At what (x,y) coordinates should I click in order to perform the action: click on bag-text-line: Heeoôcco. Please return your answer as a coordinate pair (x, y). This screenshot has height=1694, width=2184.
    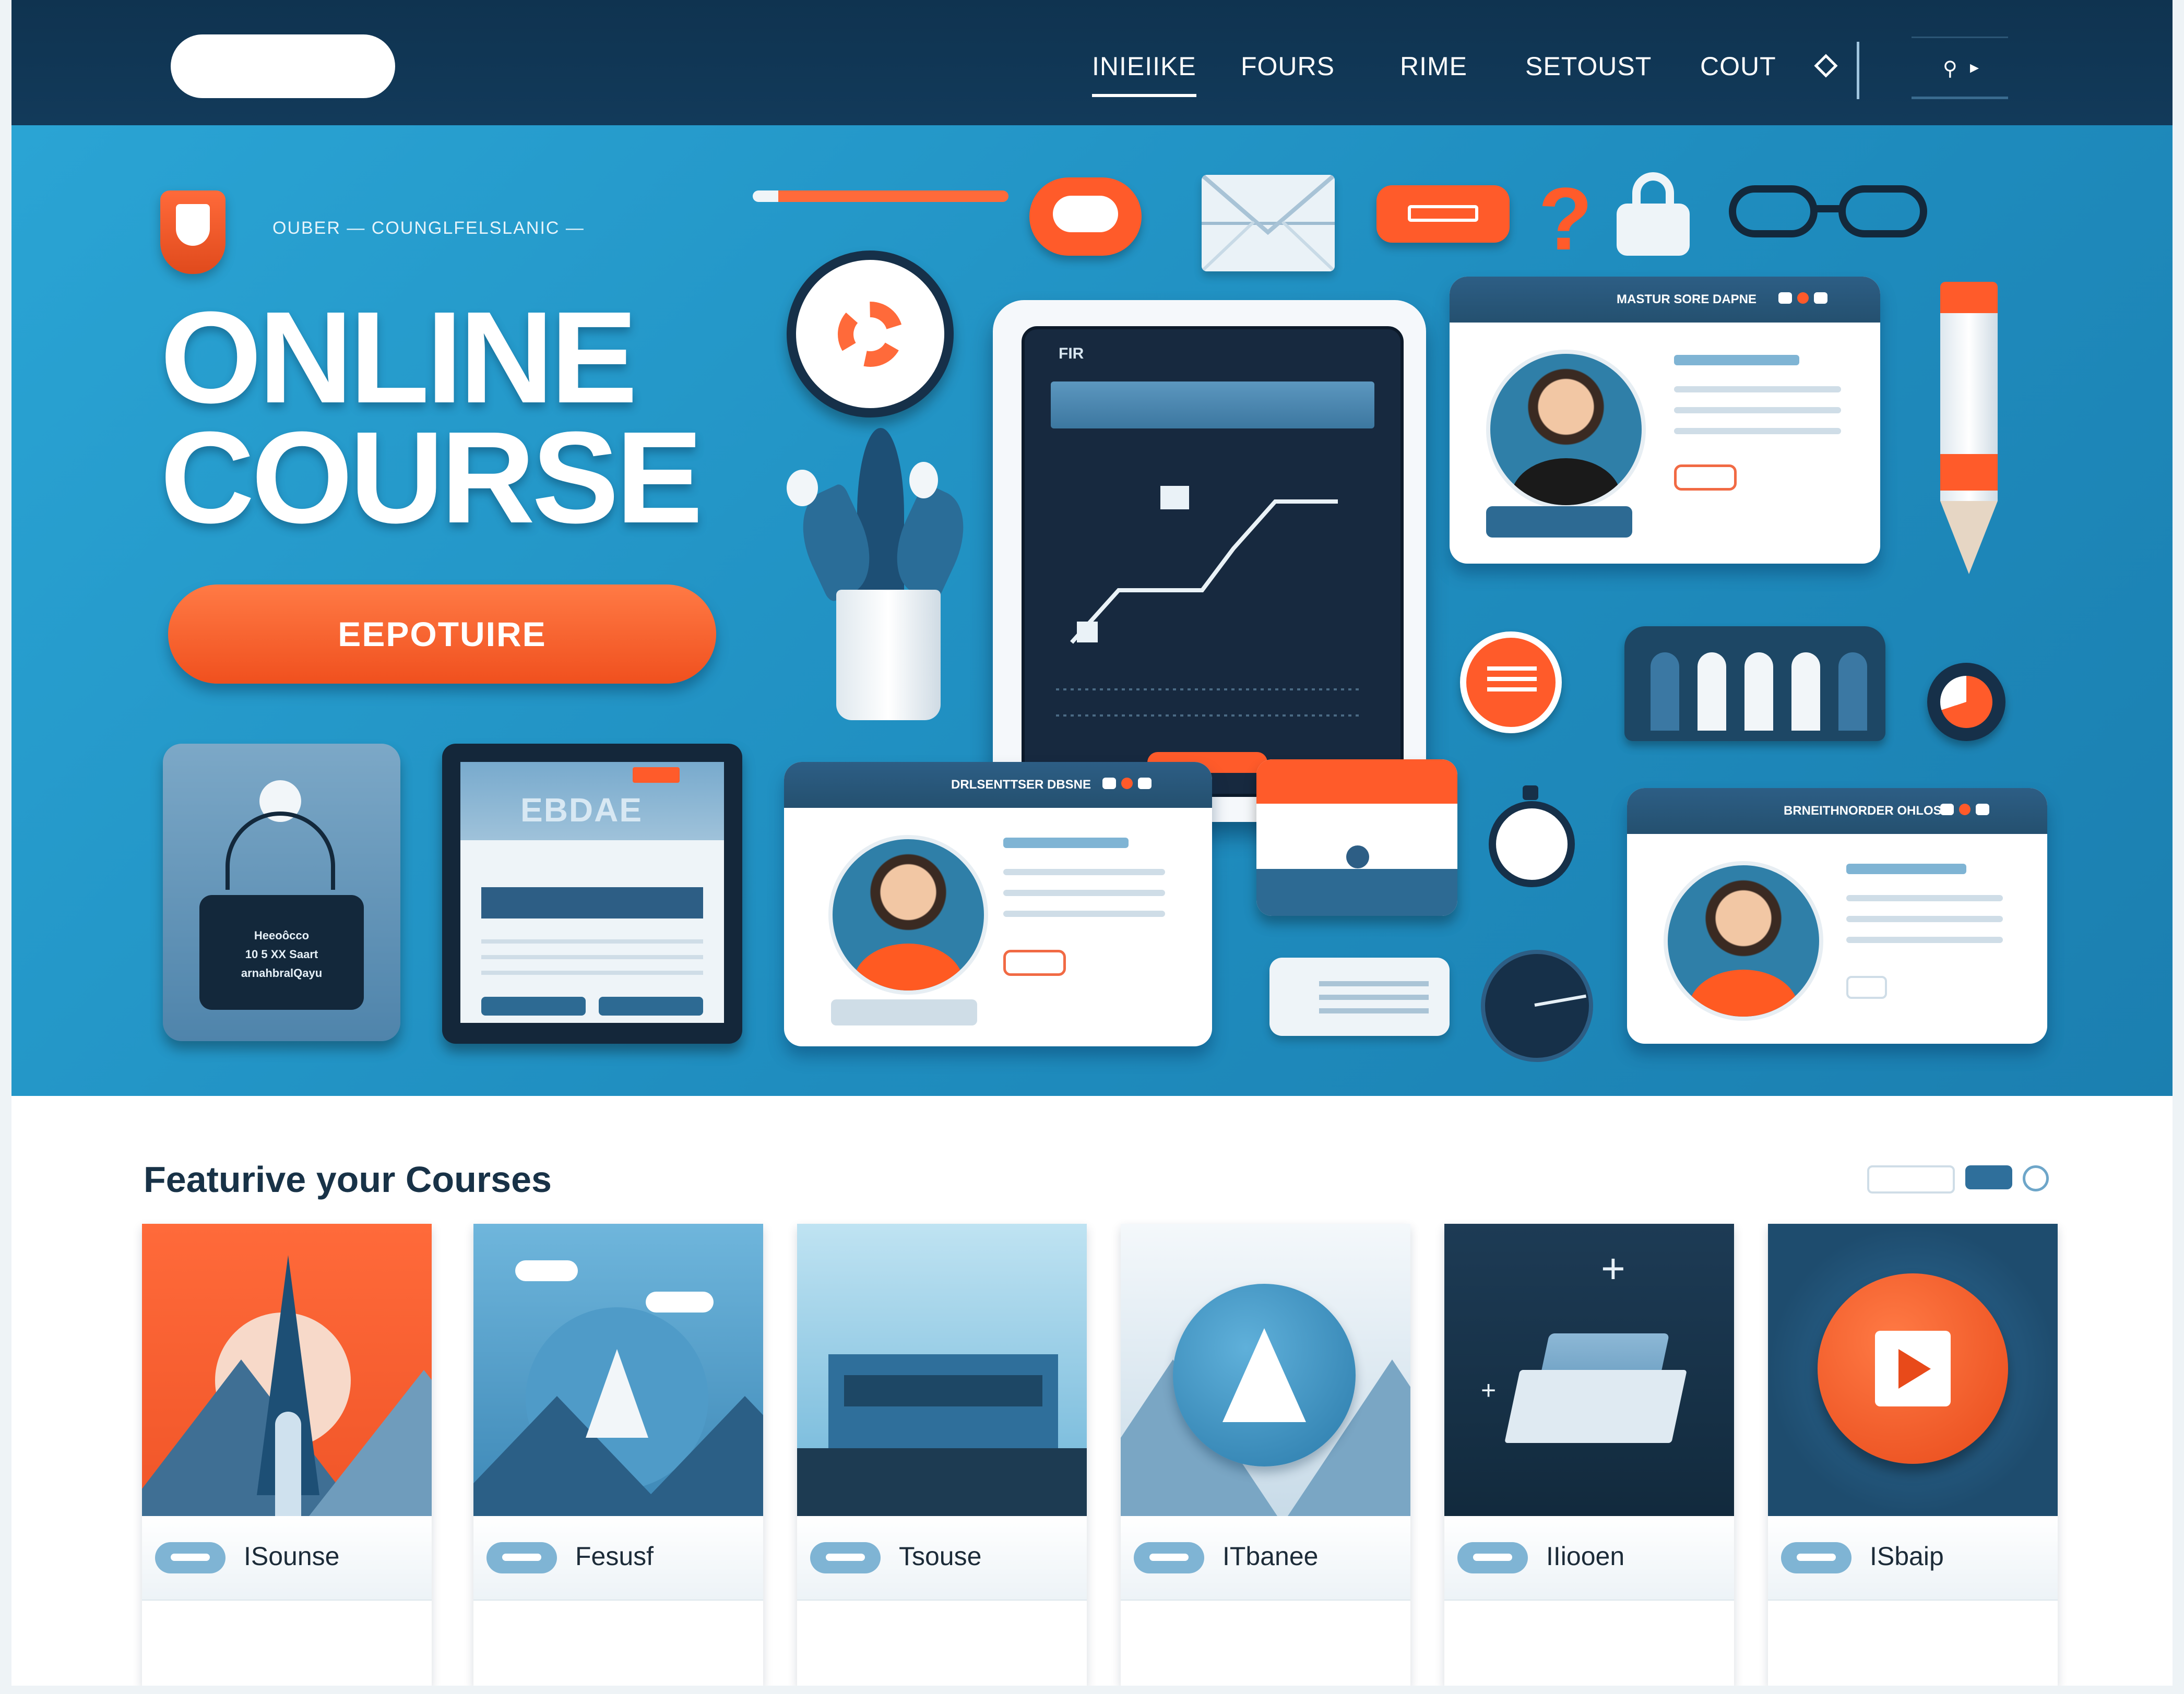
    Looking at the image, I should click on (282, 935).